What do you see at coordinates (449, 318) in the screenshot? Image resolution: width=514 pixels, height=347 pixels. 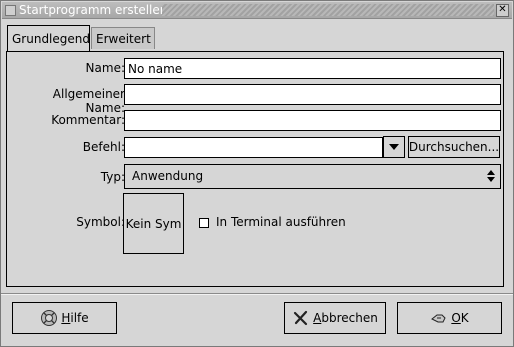 I see `ok-button: OK` at bounding box center [449, 318].